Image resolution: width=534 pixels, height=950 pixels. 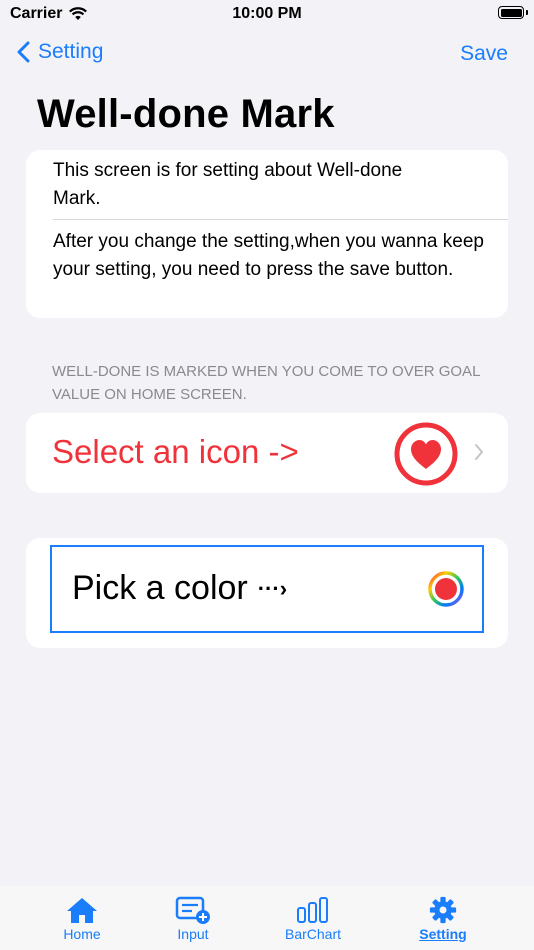 I want to click on select-icon-row: Select an icon ->, so click(x=267, y=453).